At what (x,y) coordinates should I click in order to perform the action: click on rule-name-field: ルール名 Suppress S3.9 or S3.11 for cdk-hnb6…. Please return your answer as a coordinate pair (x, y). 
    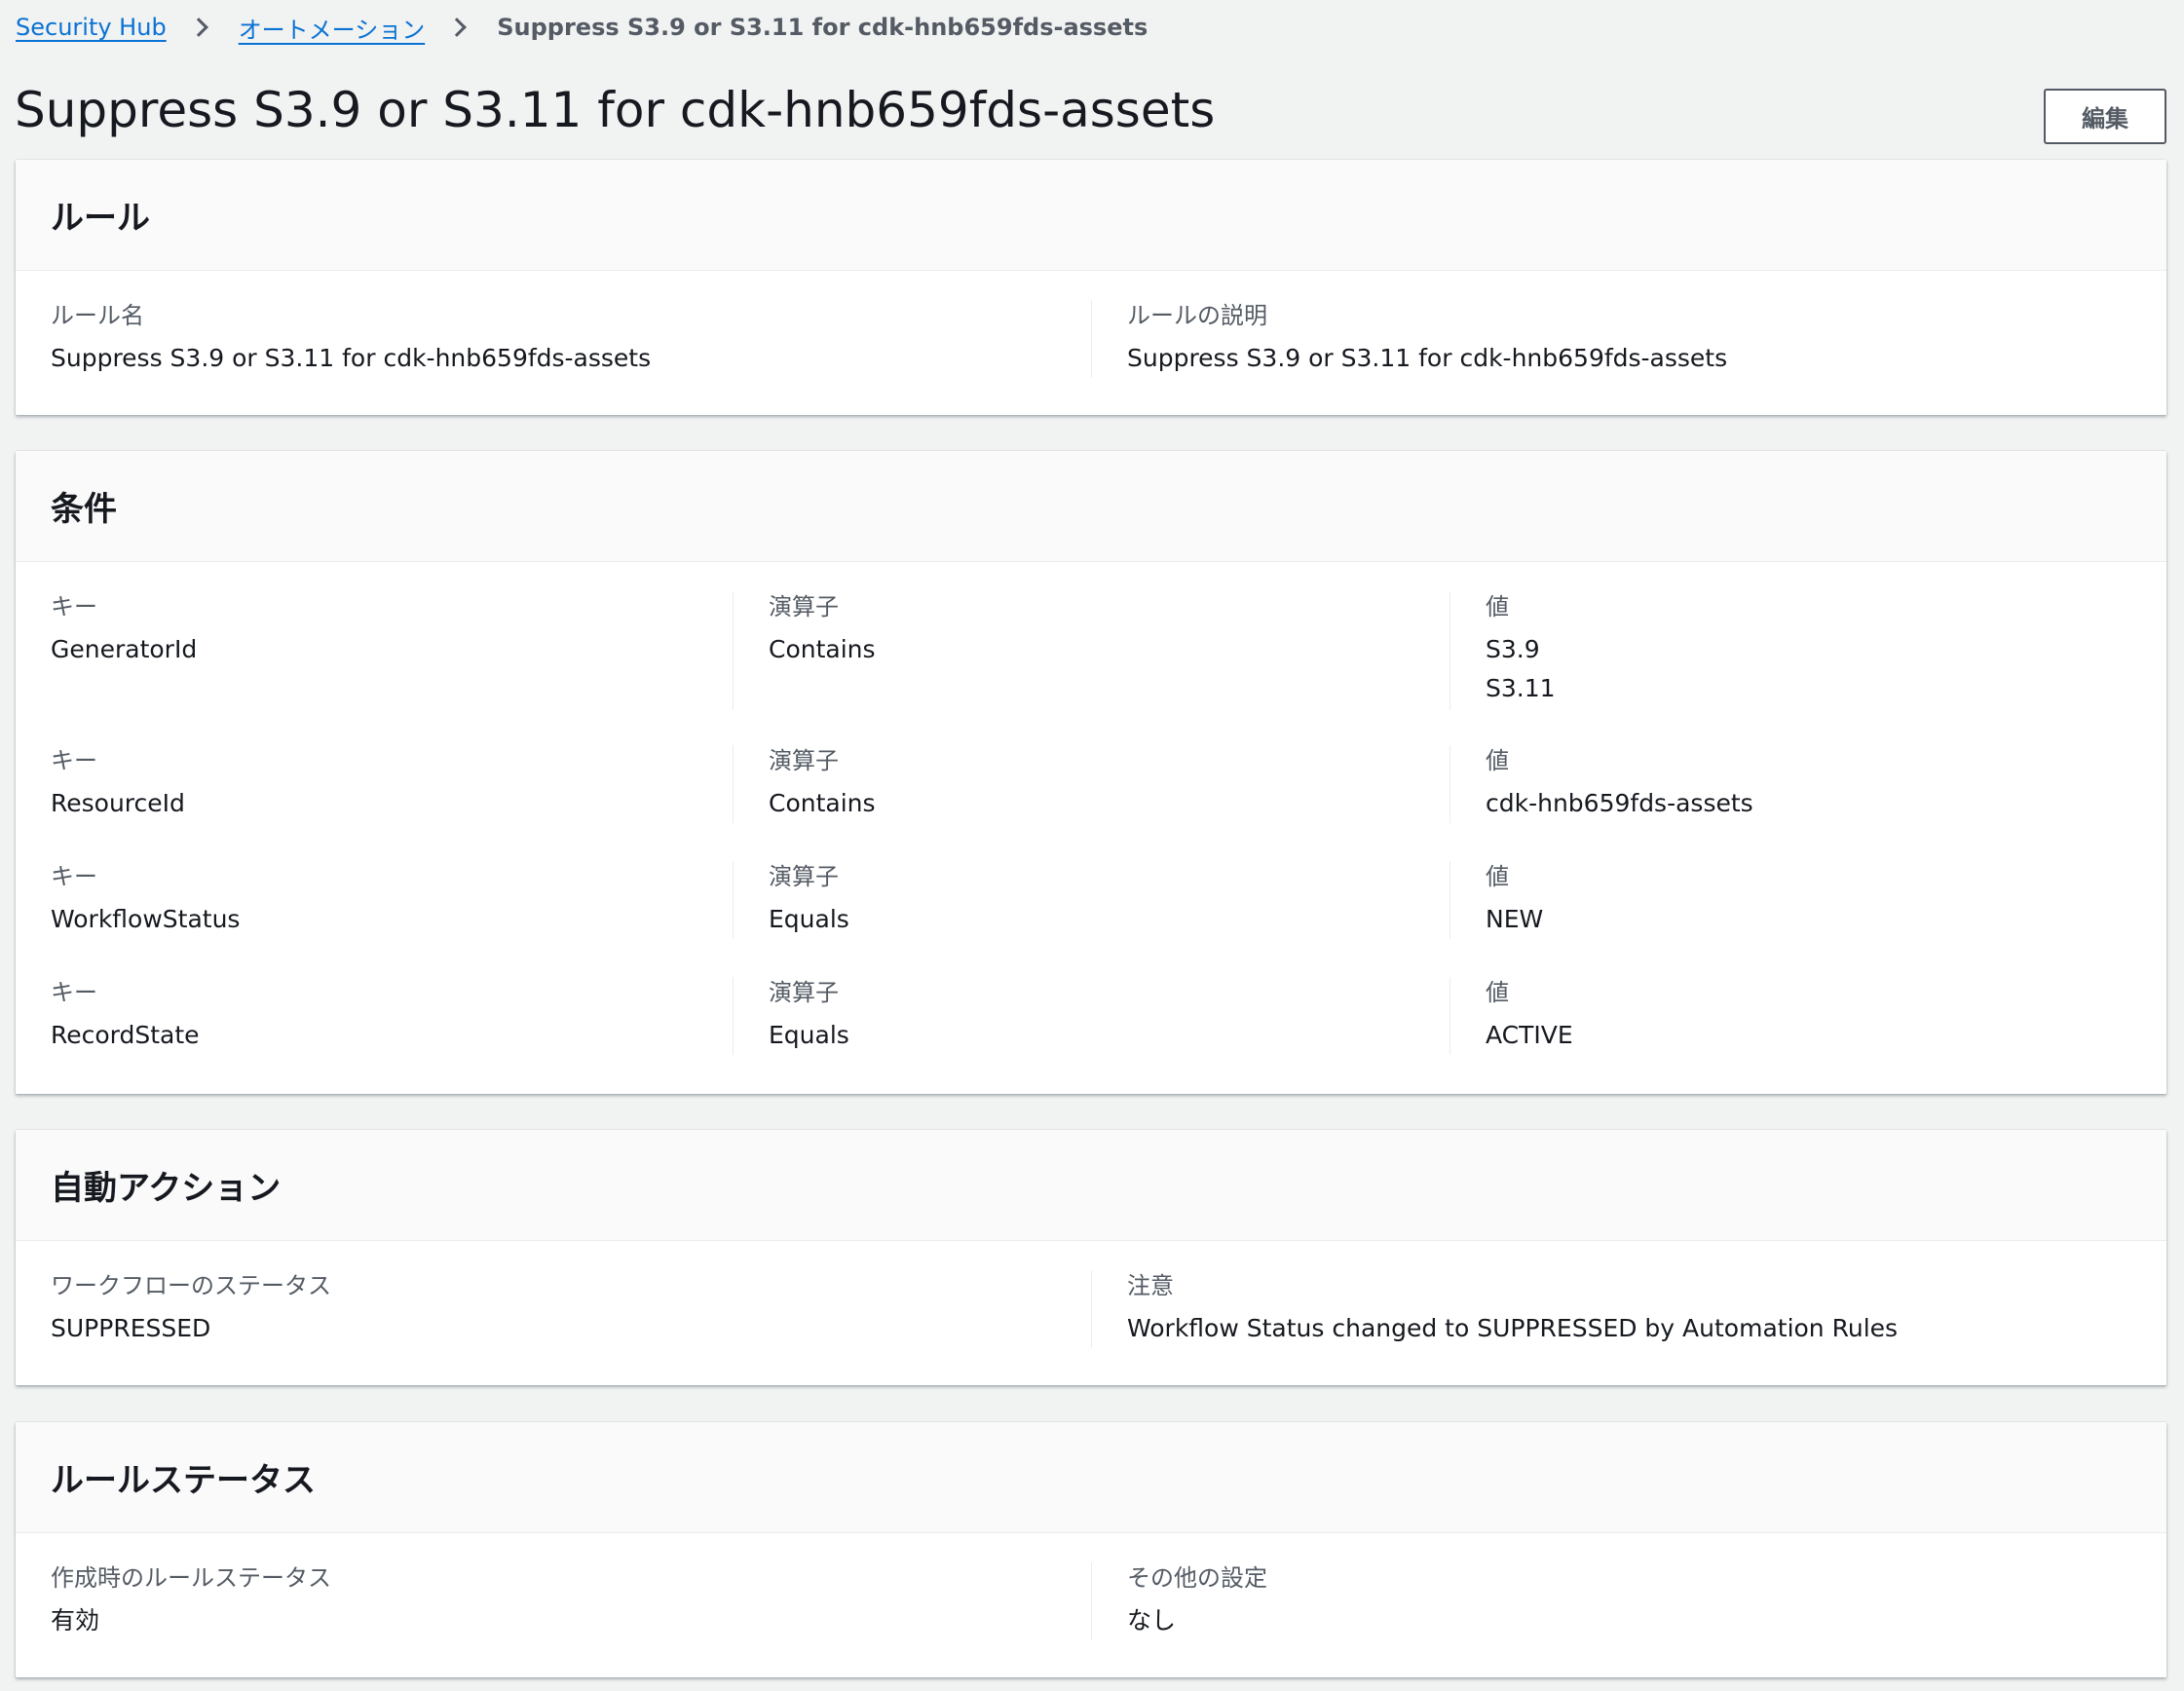
    Looking at the image, I should click on (351, 339).